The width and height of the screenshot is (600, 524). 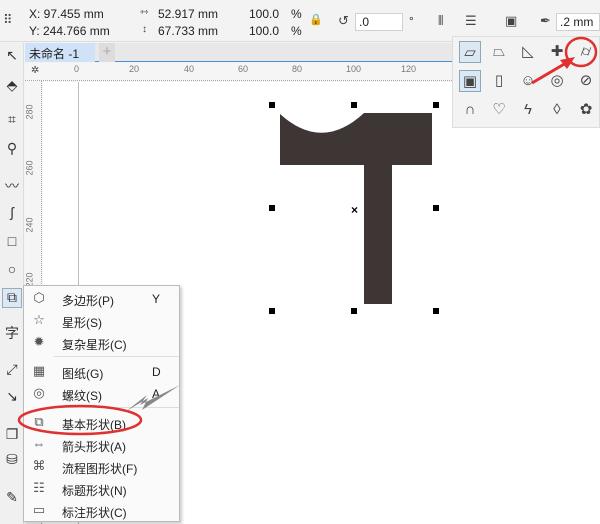 What do you see at coordinates (528, 110) in the screenshot?
I see `lightning-icon: ϟ` at bounding box center [528, 110].